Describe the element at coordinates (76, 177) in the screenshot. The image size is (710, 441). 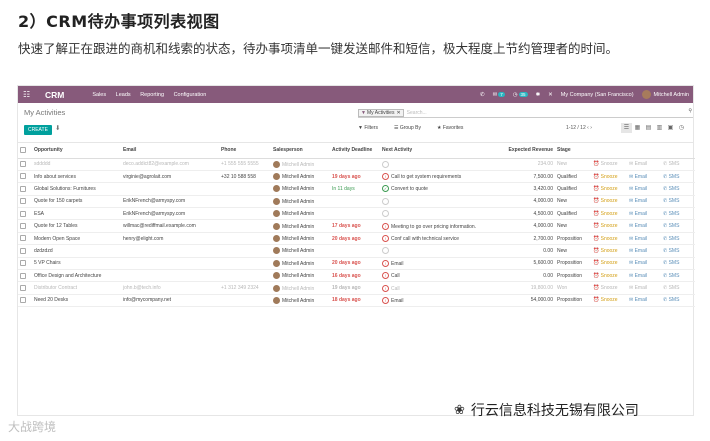
I see `cell-opportunity: Info about services` at that location.